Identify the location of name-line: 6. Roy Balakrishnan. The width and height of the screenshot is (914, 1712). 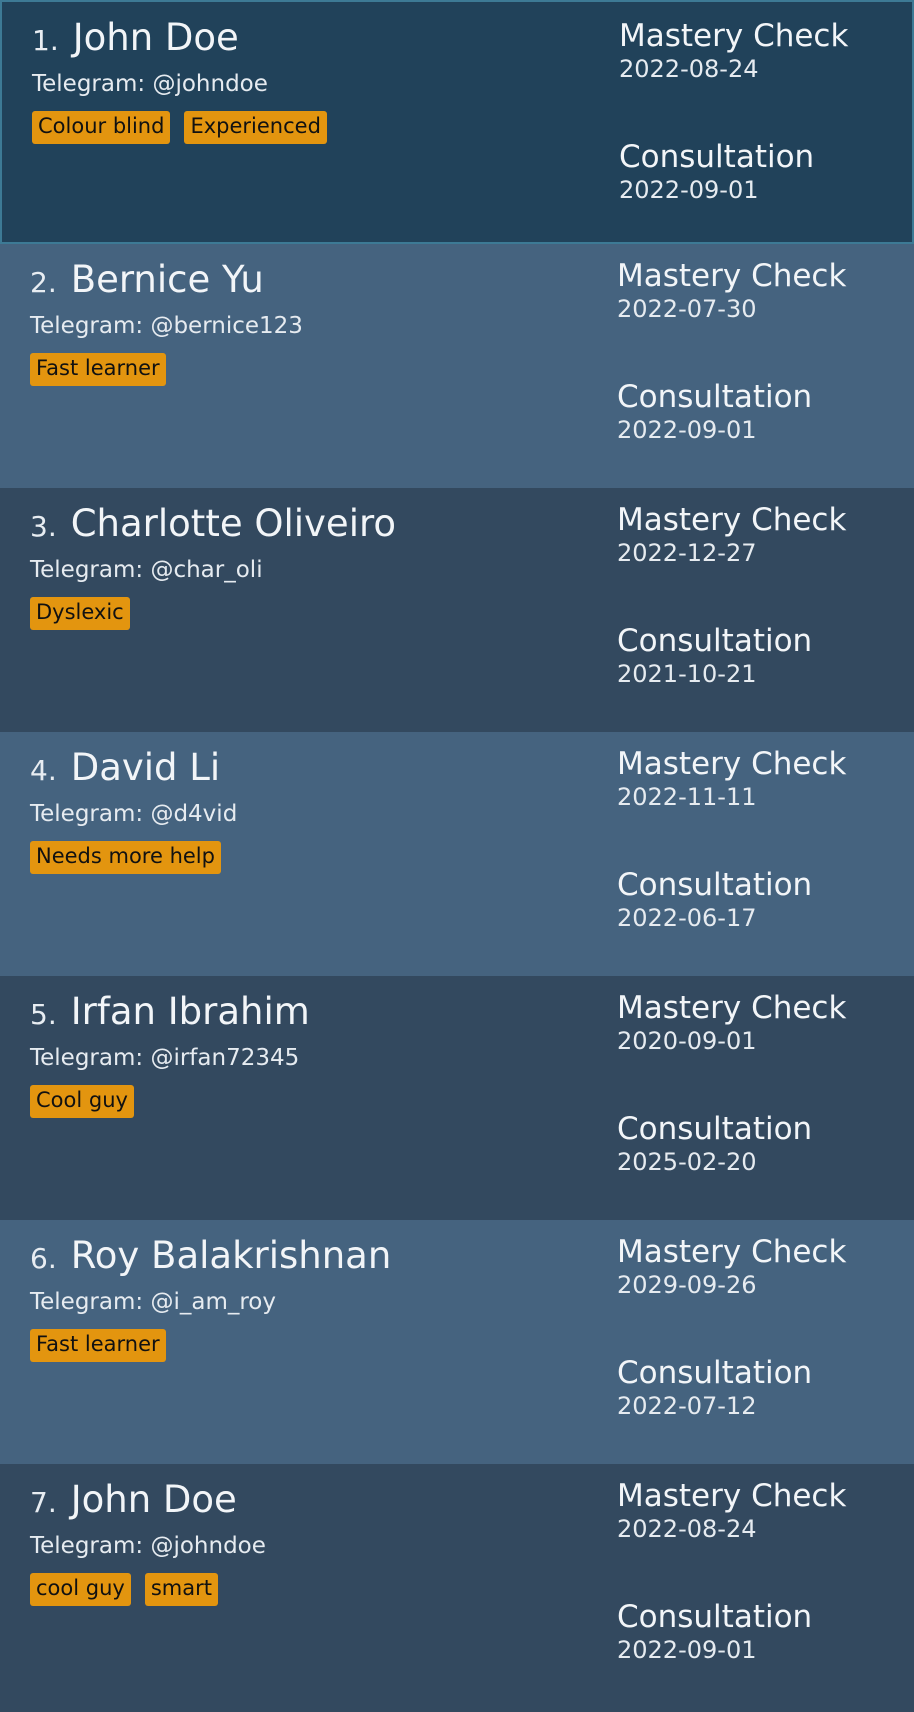
(310, 1255).